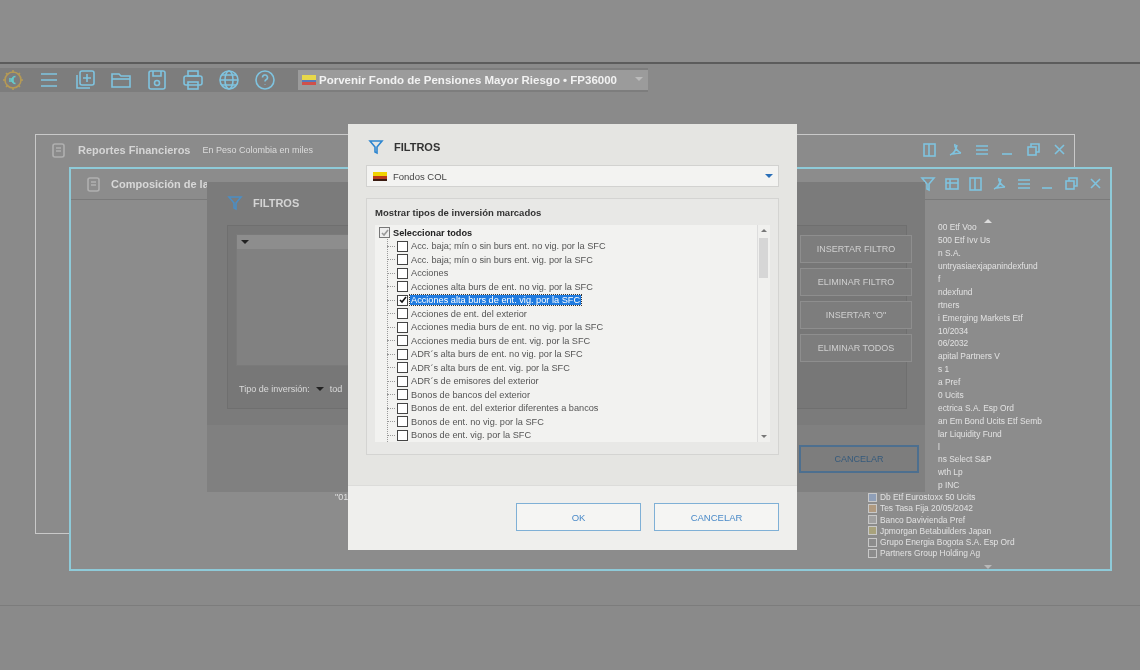 Image resolution: width=1140 pixels, height=670 pixels. What do you see at coordinates (496, 300) in the screenshot?
I see `tree-item: Acciones alta burs de ent. vig. por la SFC` at bounding box center [496, 300].